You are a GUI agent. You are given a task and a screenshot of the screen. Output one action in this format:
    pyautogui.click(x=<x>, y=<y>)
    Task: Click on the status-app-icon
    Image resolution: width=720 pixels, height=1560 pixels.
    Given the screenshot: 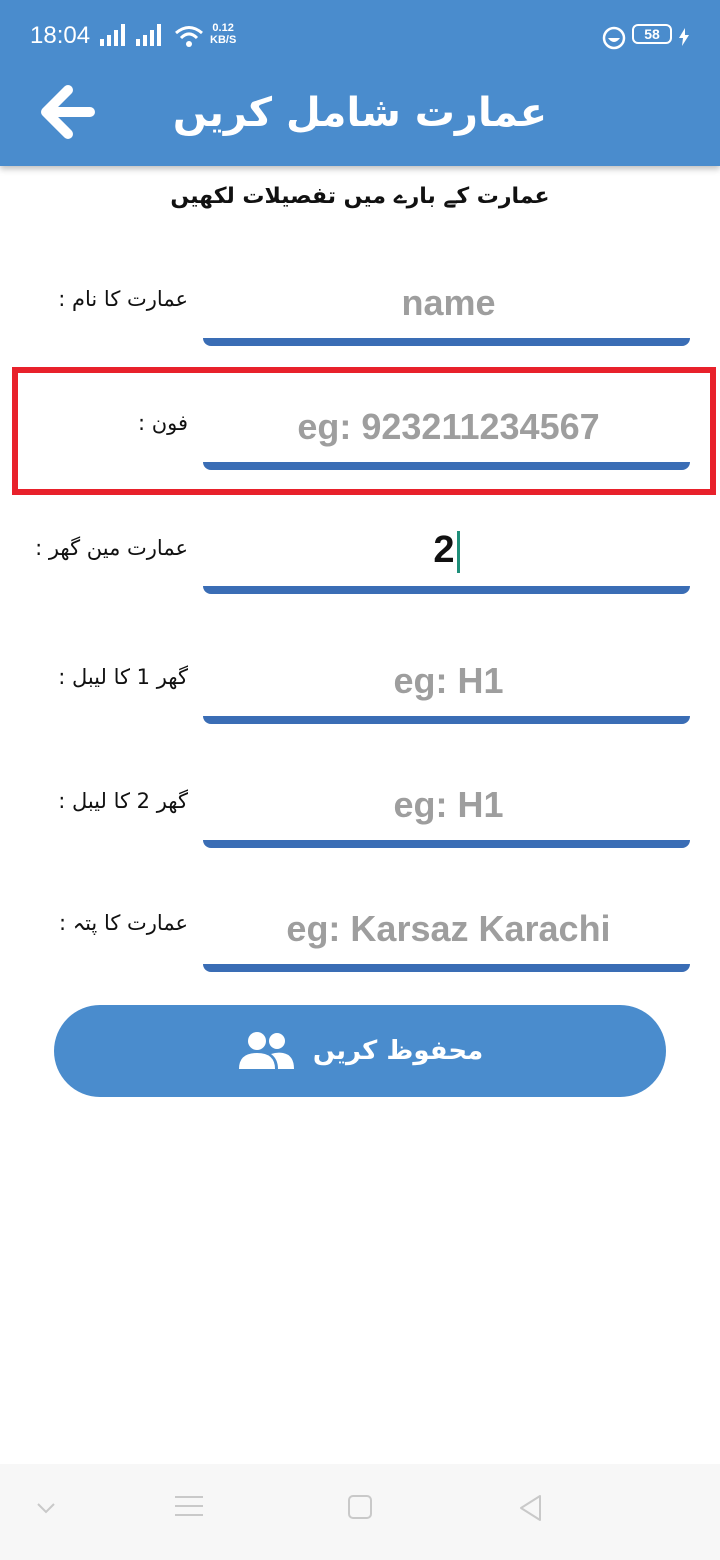 What is the action you would take?
    pyautogui.click(x=614, y=38)
    